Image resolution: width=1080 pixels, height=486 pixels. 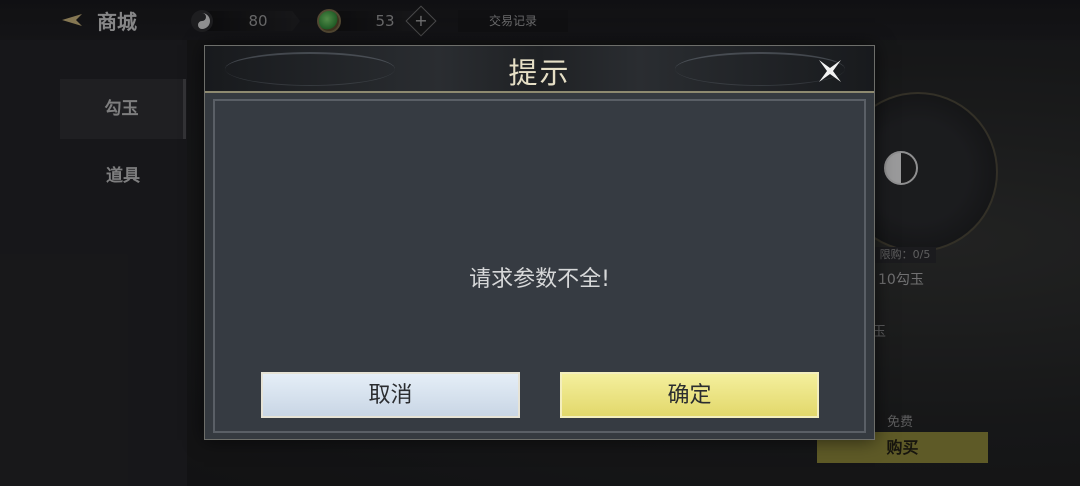 I want to click on confirm-button: 确定, so click(x=689, y=395).